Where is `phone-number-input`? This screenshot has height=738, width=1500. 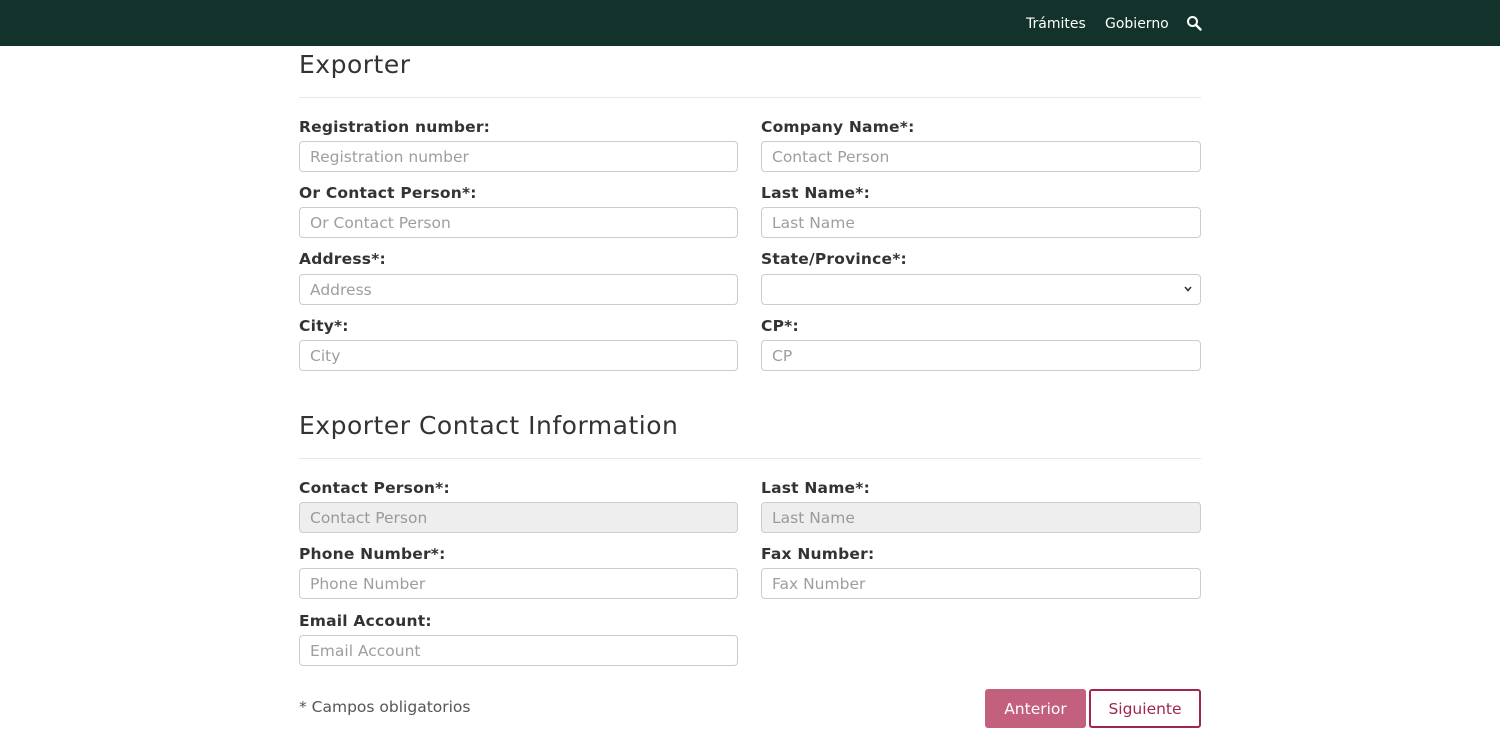 phone-number-input is located at coordinates (518, 583).